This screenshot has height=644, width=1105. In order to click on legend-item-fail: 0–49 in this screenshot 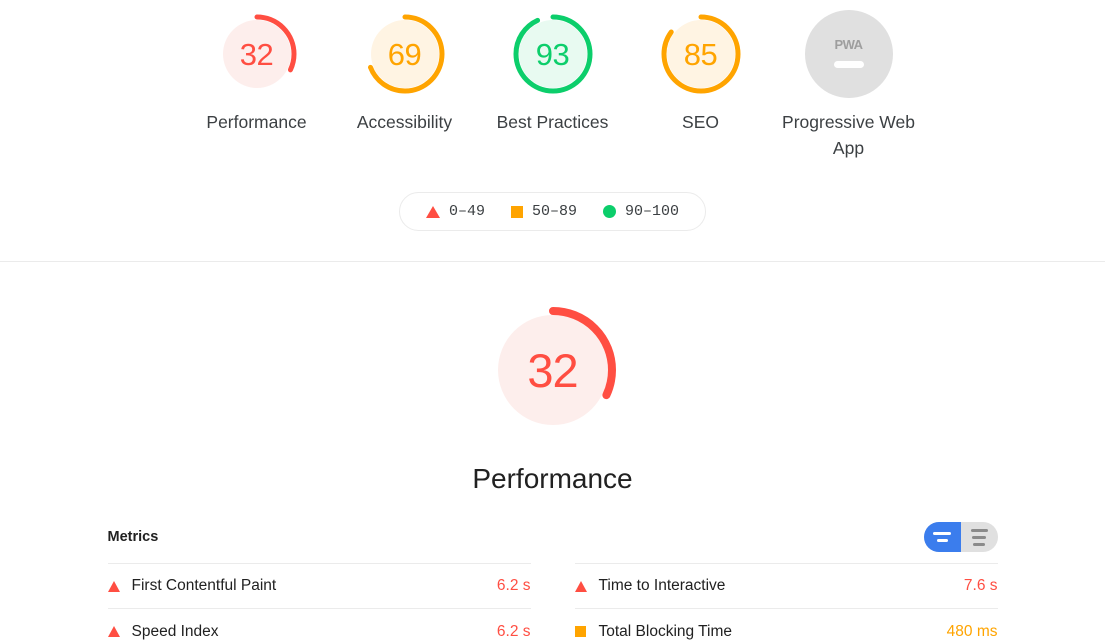, I will do `click(455, 211)`.